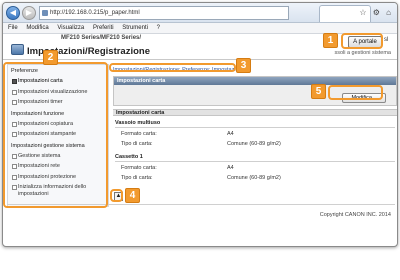 Image resolution: width=400 pixels, height=280 pixels. I want to click on address-bar: http://192.168.0.215/p_paper.html, so click(164, 13).